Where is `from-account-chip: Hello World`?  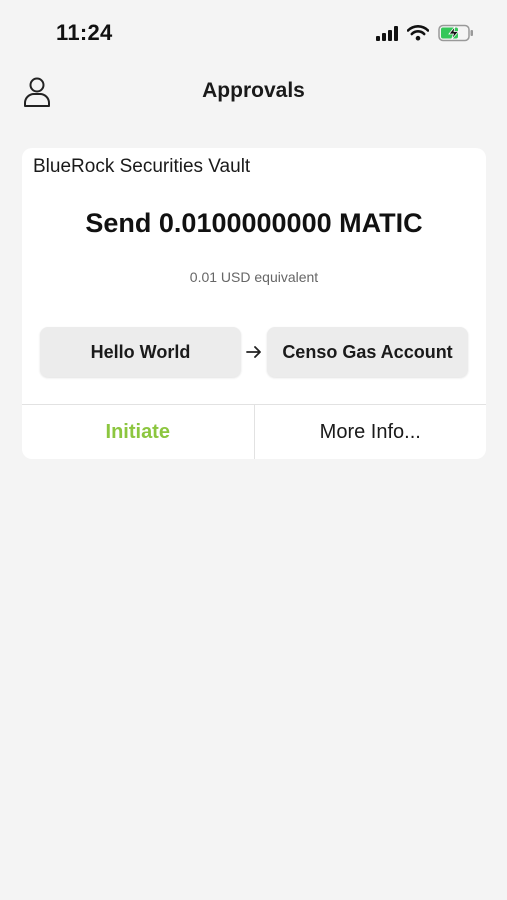
from-account-chip: Hello World is located at coordinates (140, 352).